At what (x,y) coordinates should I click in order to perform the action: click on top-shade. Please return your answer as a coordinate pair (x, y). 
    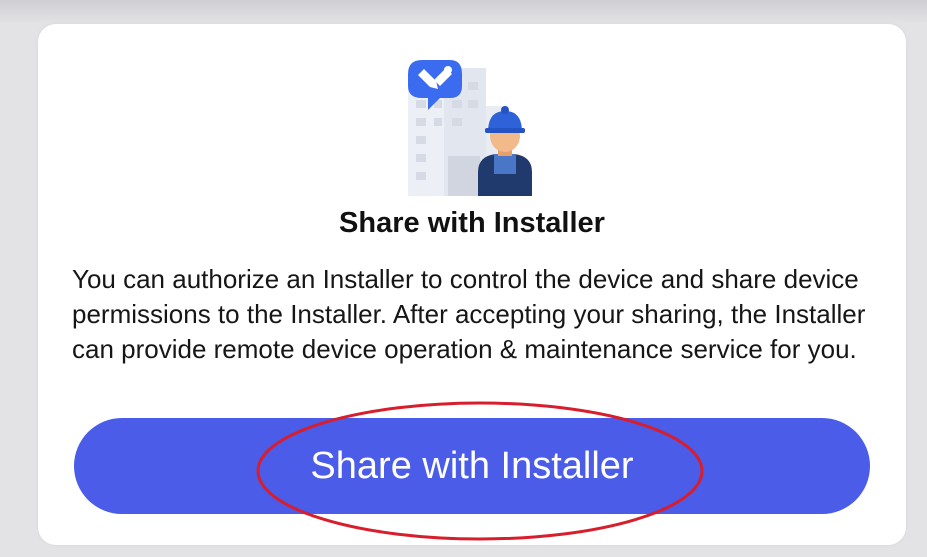
    Looking at the image, I should click on (463, 12).